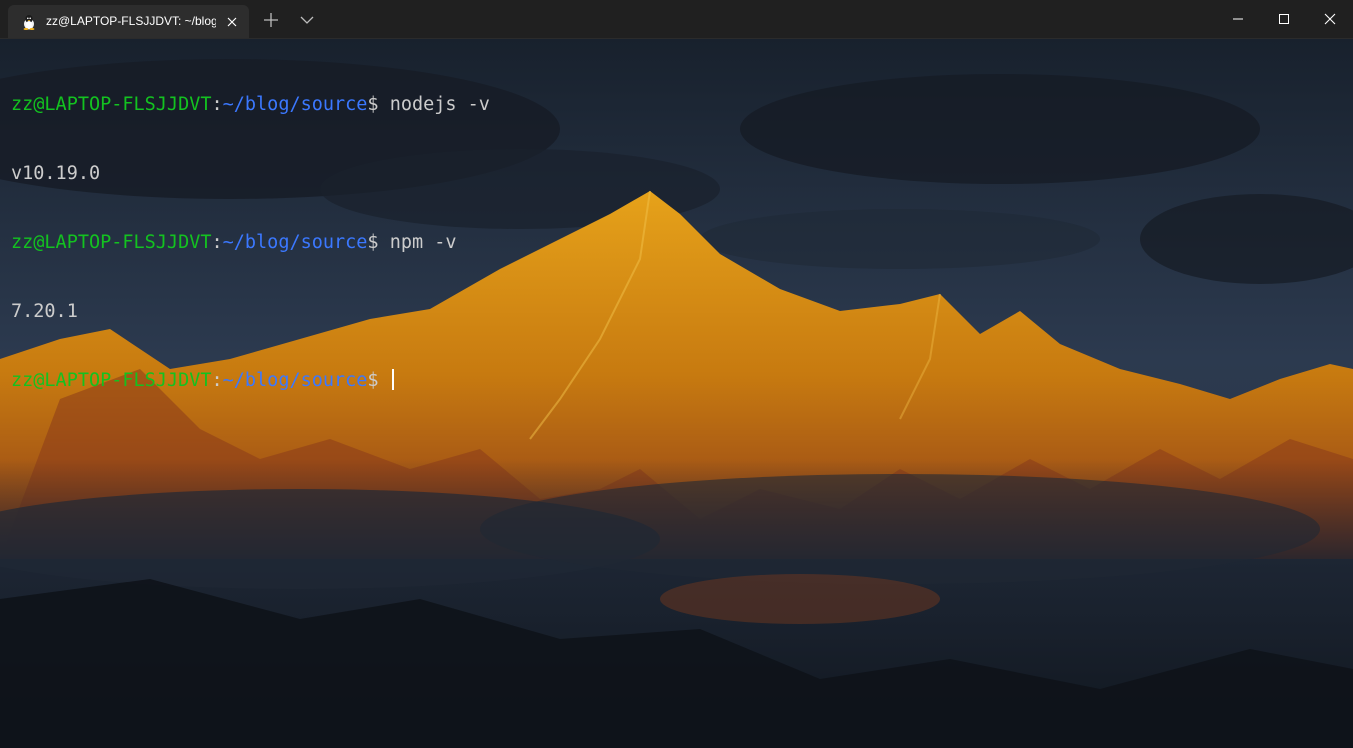  I want to click on command-input, so click(384, 380).